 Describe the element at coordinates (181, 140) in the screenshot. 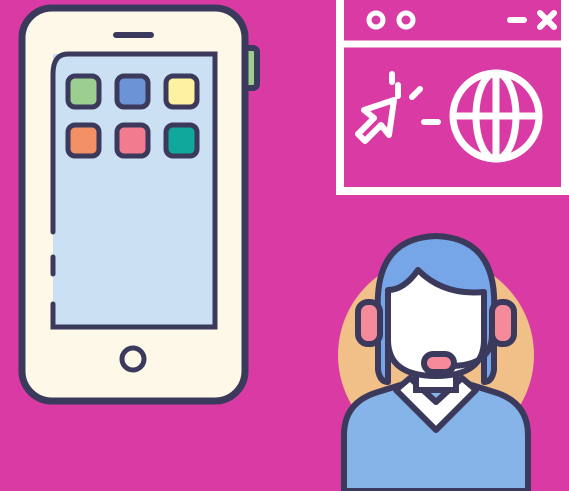

I see `app-icon-teal` at that location.